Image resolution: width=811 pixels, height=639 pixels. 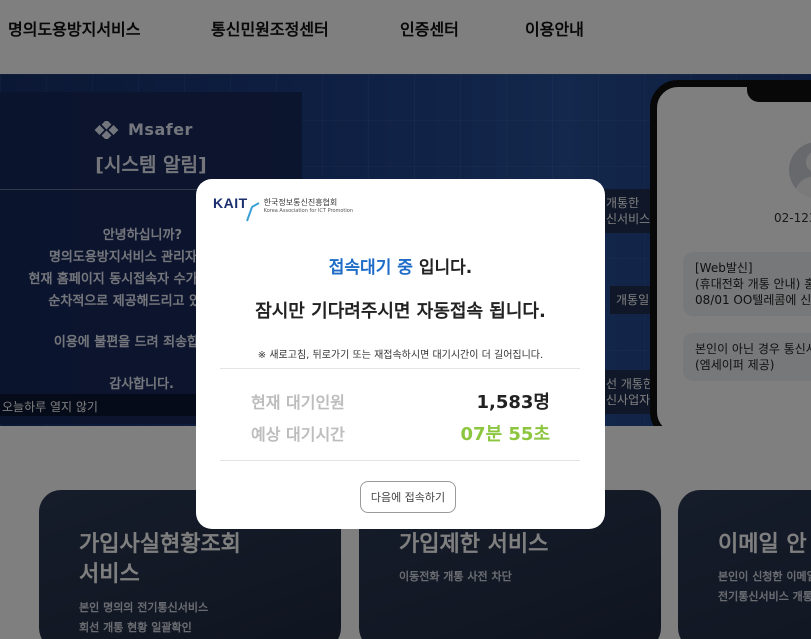 I want to click on waiting-count-value: 1,583명, so click(x=513, y=402).